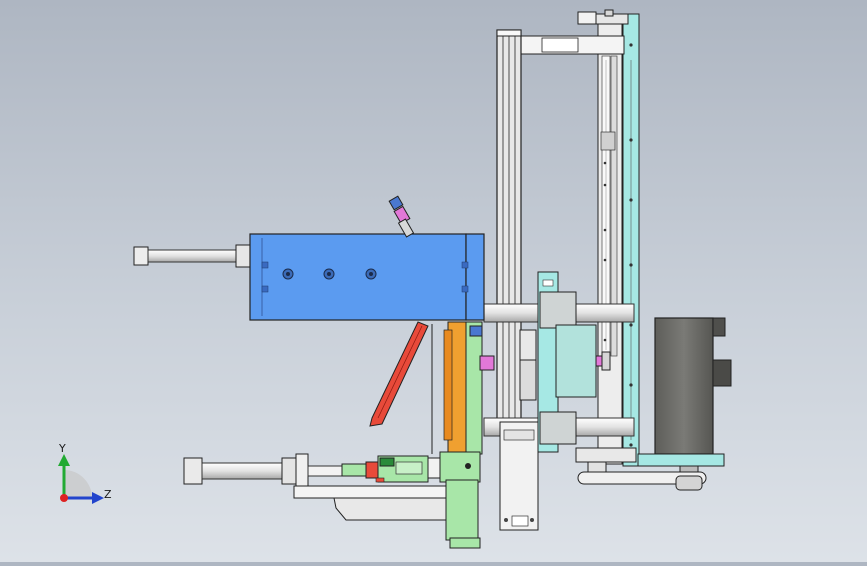  Describe the element at coordinates (509, 226) in the screenshot. I see `belt-column` at that location.